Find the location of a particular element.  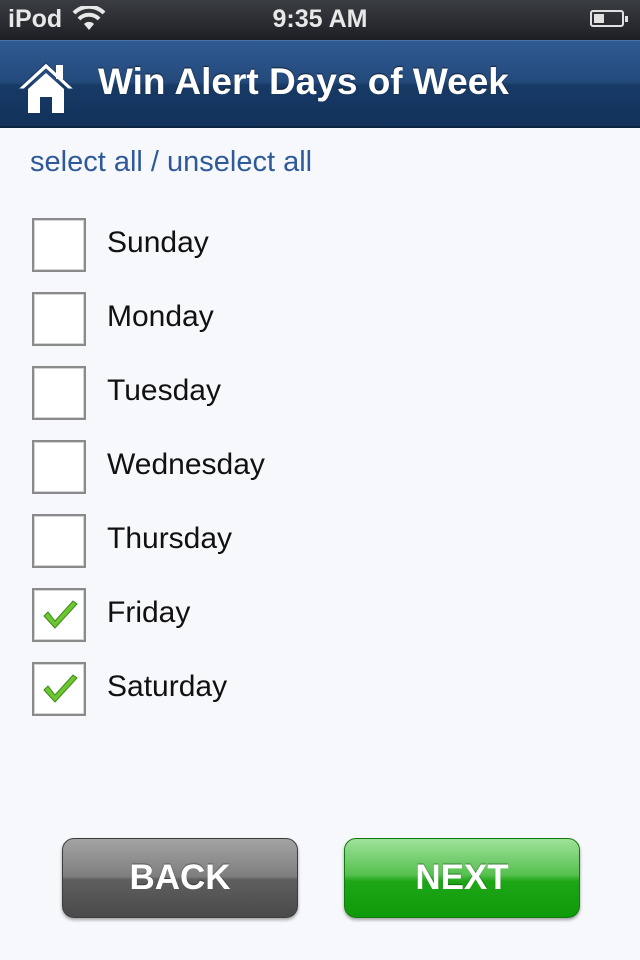

back-button: BACK is located at coordinates (180, 878).